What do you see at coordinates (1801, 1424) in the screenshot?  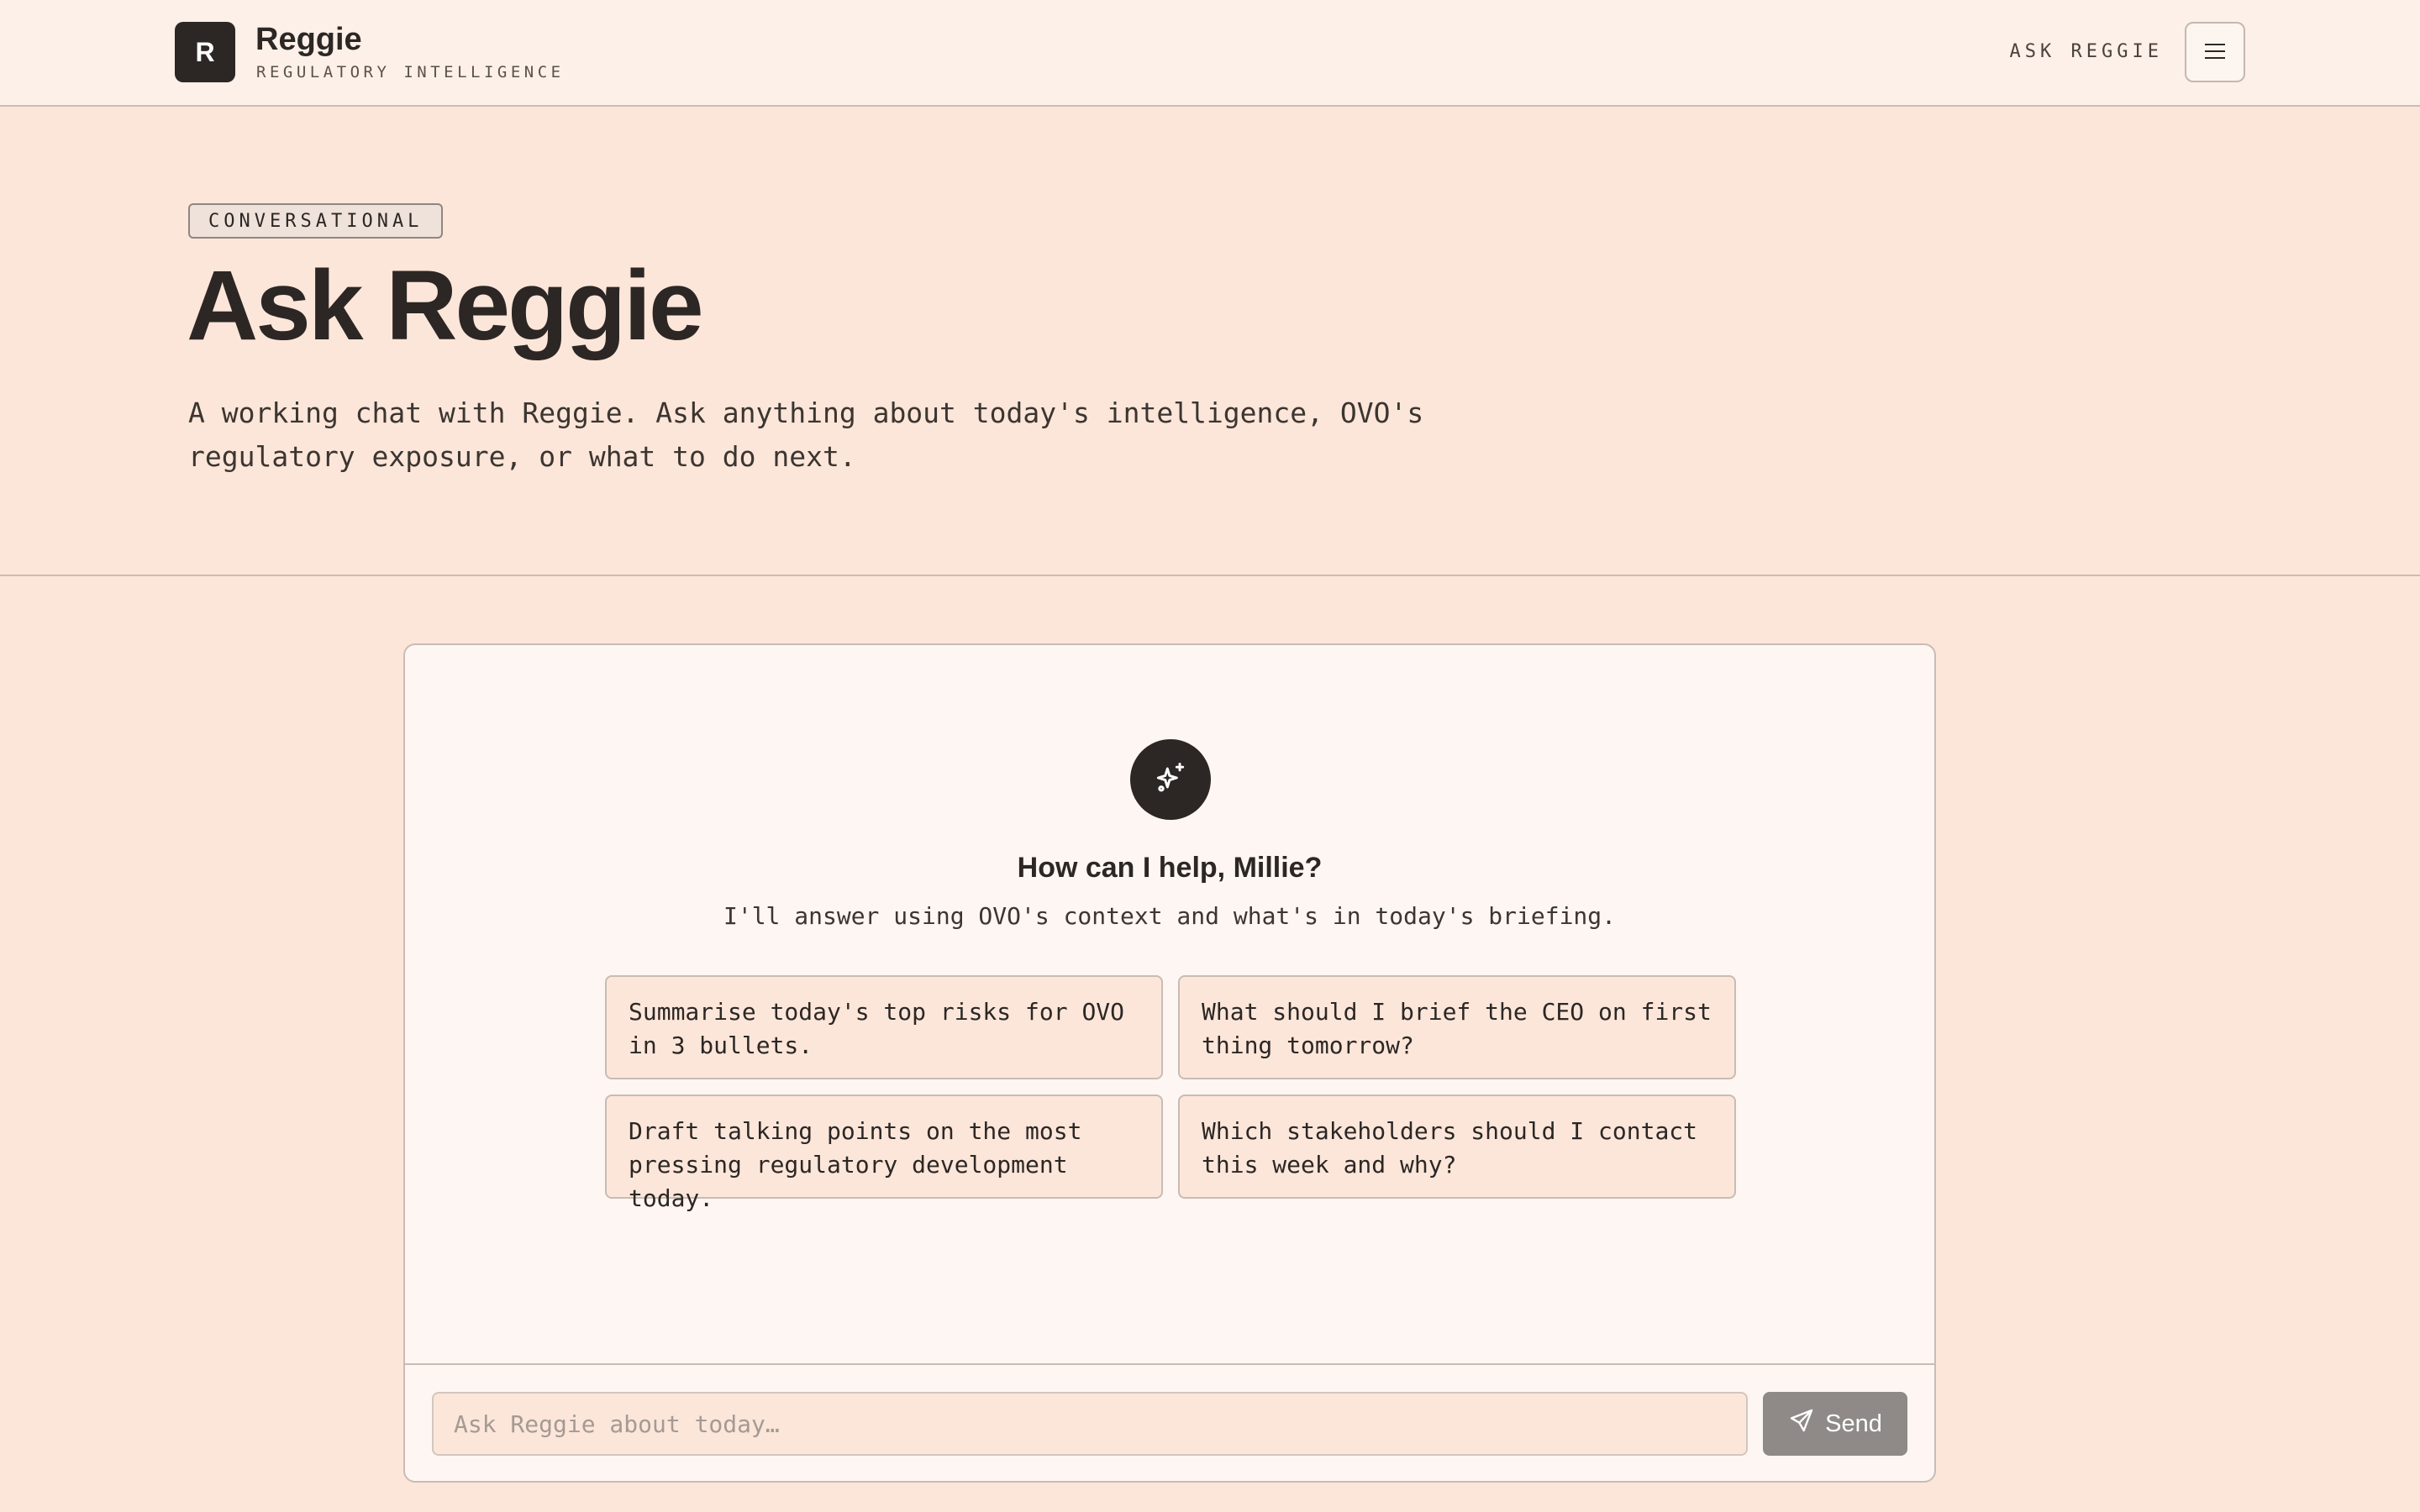 I see `send-icon` at bounding box center [1801, 1424].